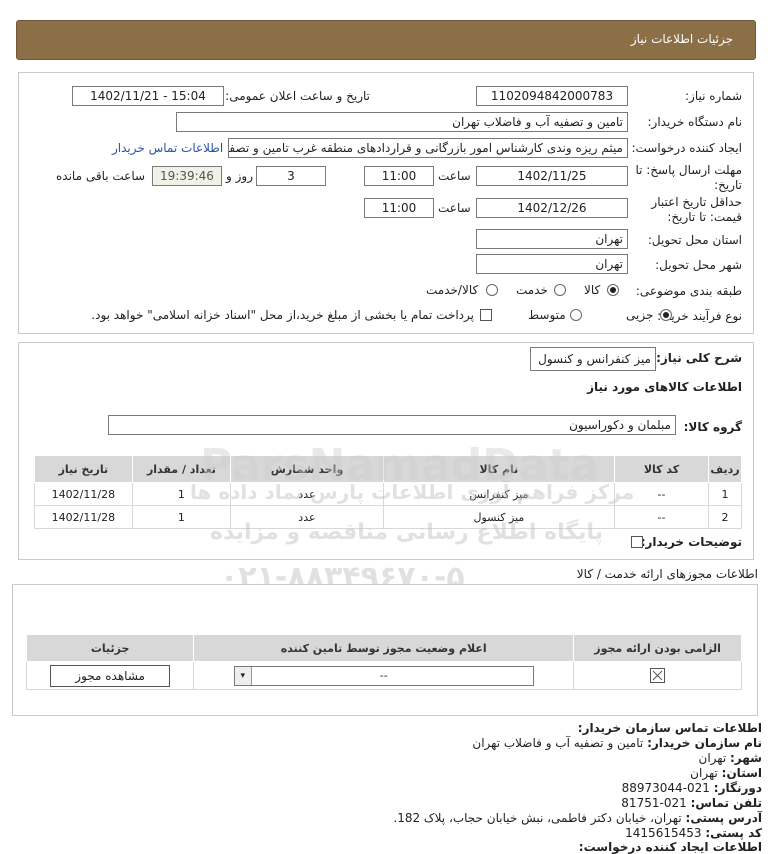  I want to click on col-permit-details: جزئیات, so click(110, 648).